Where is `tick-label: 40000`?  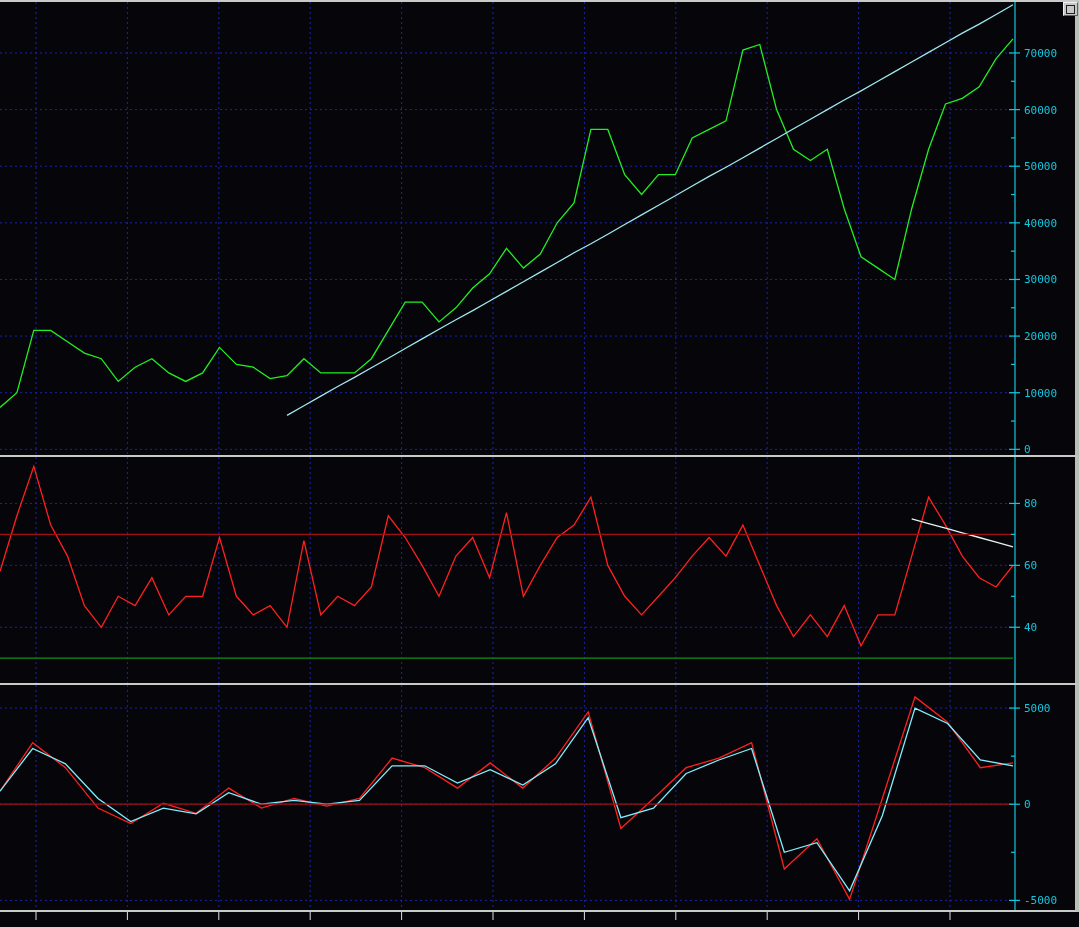 tick-label: 40000 is located at coordinates (1041, 223).